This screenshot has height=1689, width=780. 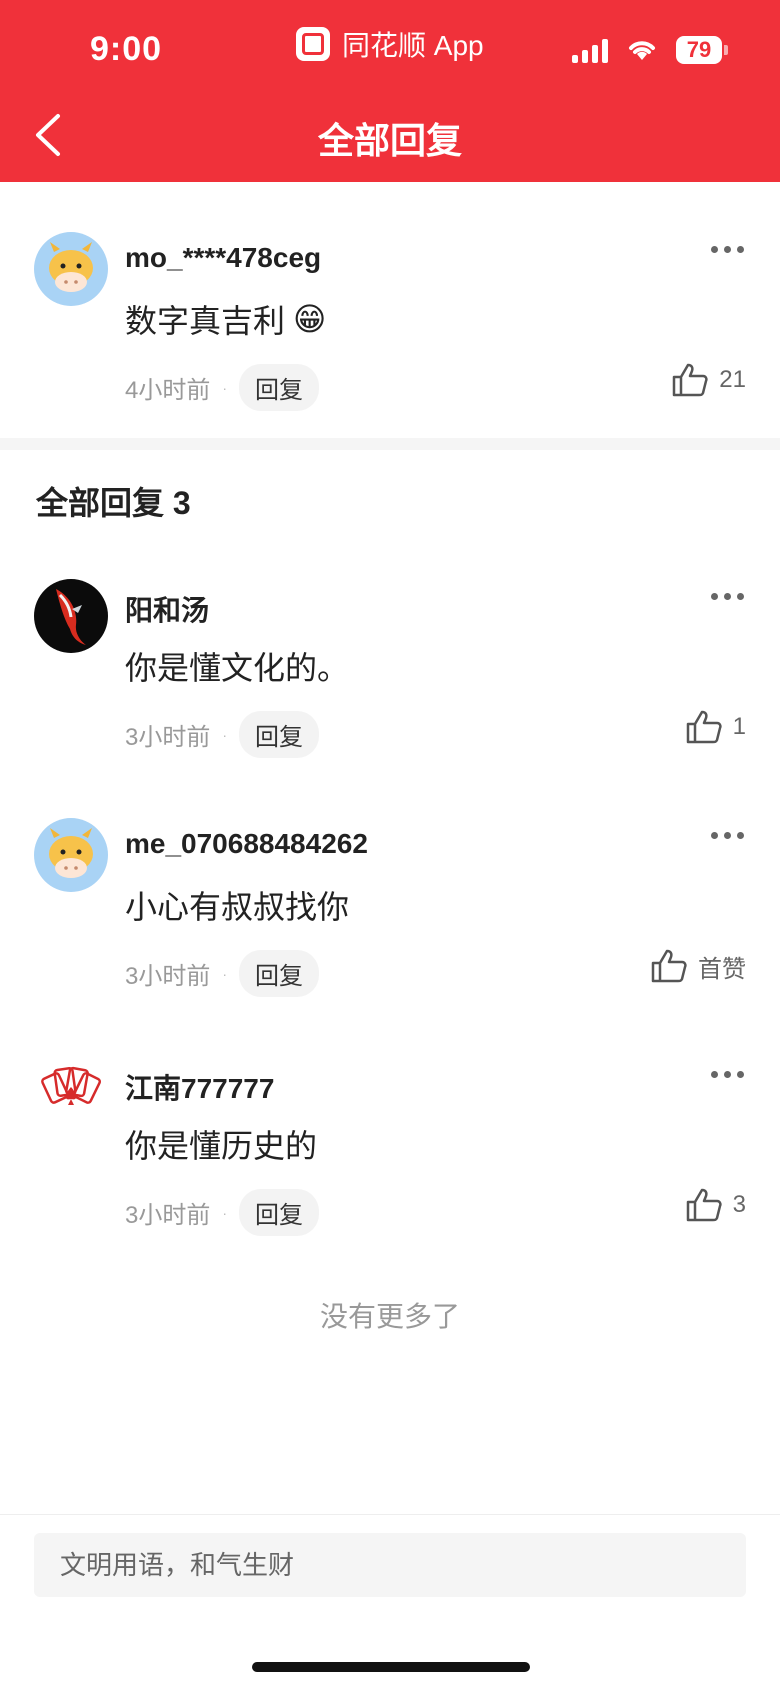 What do you see at coordinates (739, 726) in the screenshot?
I see `like-count: 1` at bounding box center [739, 726].